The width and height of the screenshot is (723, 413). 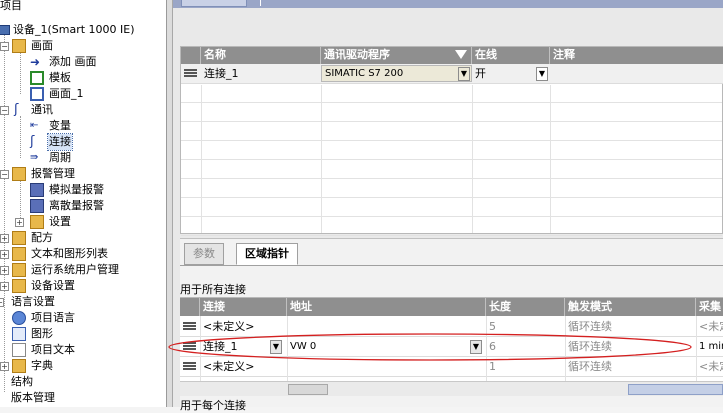 I want to click on text-icon, so click(x=19, y=350).